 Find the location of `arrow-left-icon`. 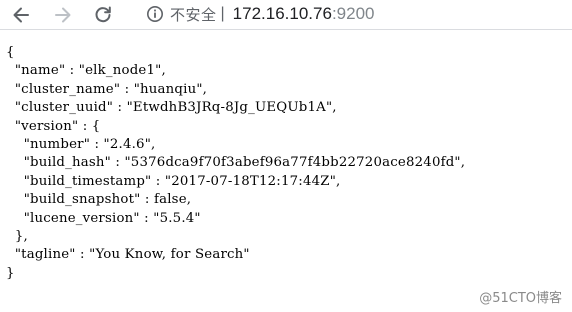

arrow-left-icon is located at coordinates (21, 15).